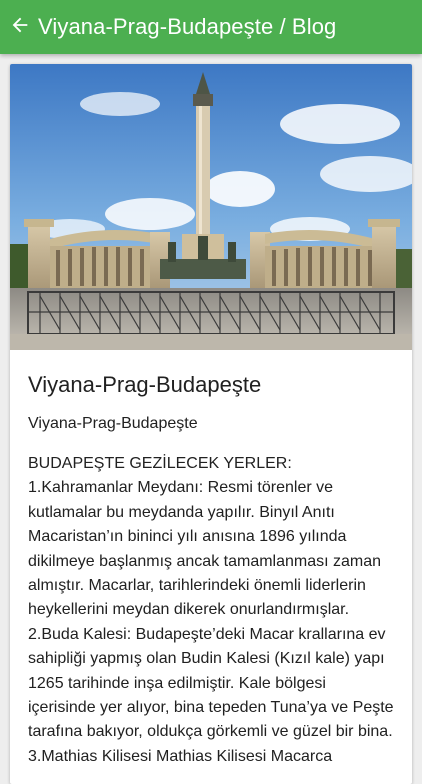 This screenshot has width=422, height=784. I want to click on back-button, so click(20, 27).